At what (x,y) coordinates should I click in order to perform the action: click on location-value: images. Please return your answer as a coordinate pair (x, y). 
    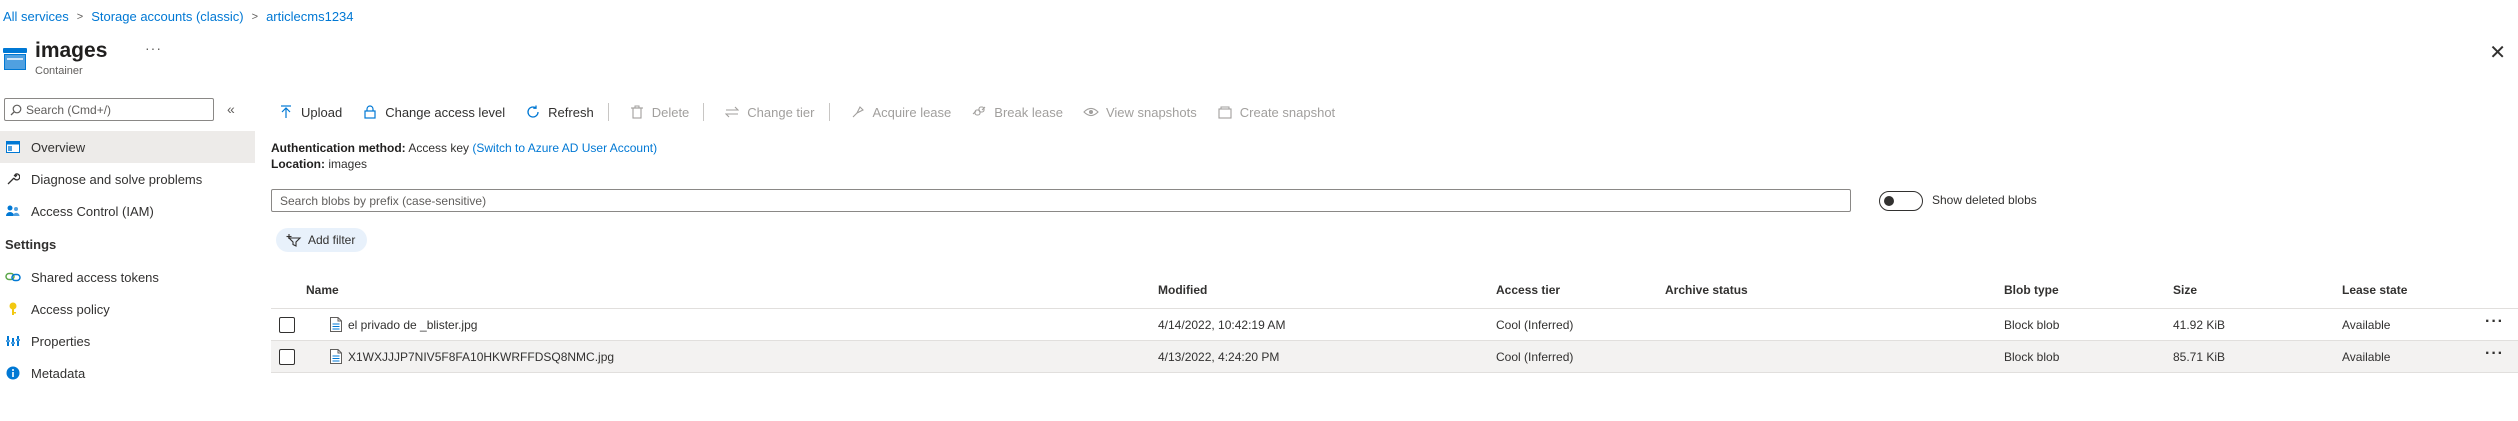
    Looking at the image, I should click on (348, 164).